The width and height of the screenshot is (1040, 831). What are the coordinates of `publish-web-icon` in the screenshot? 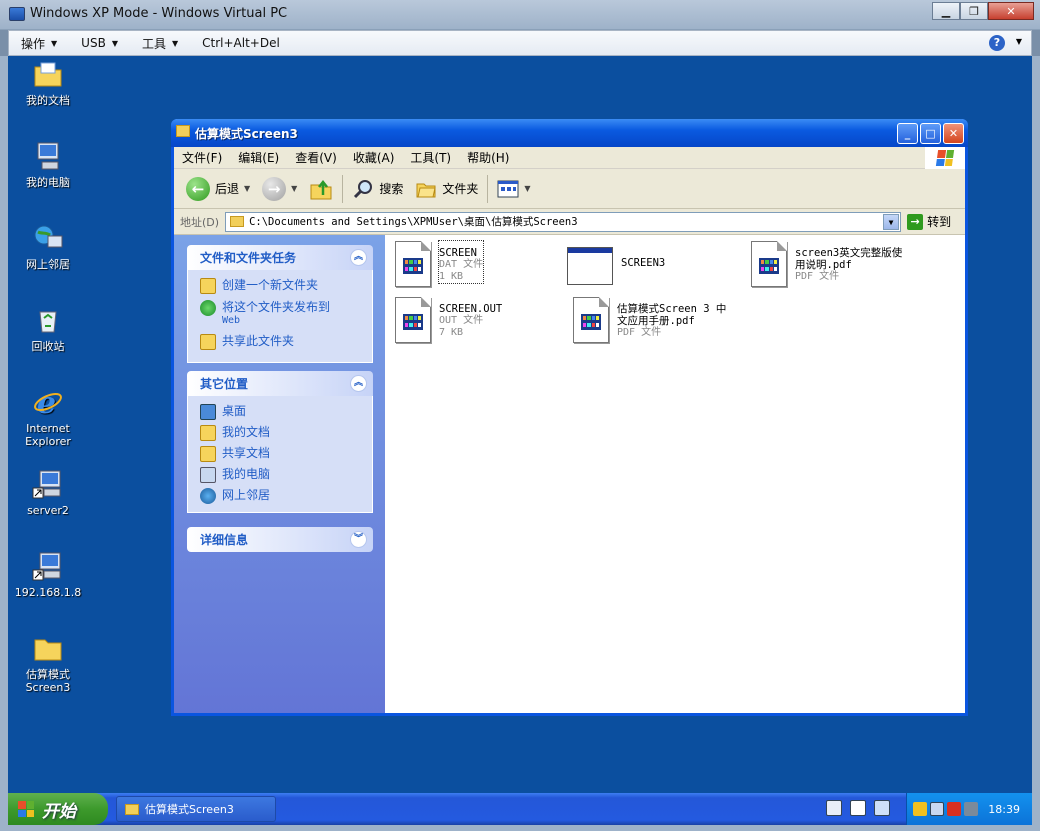 It's located at (208, 308).